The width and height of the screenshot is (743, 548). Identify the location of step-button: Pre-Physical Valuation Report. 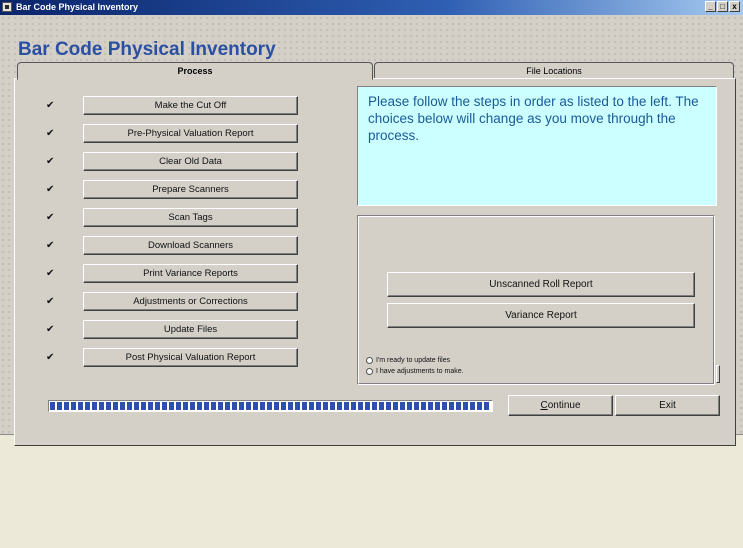
(190, 133).